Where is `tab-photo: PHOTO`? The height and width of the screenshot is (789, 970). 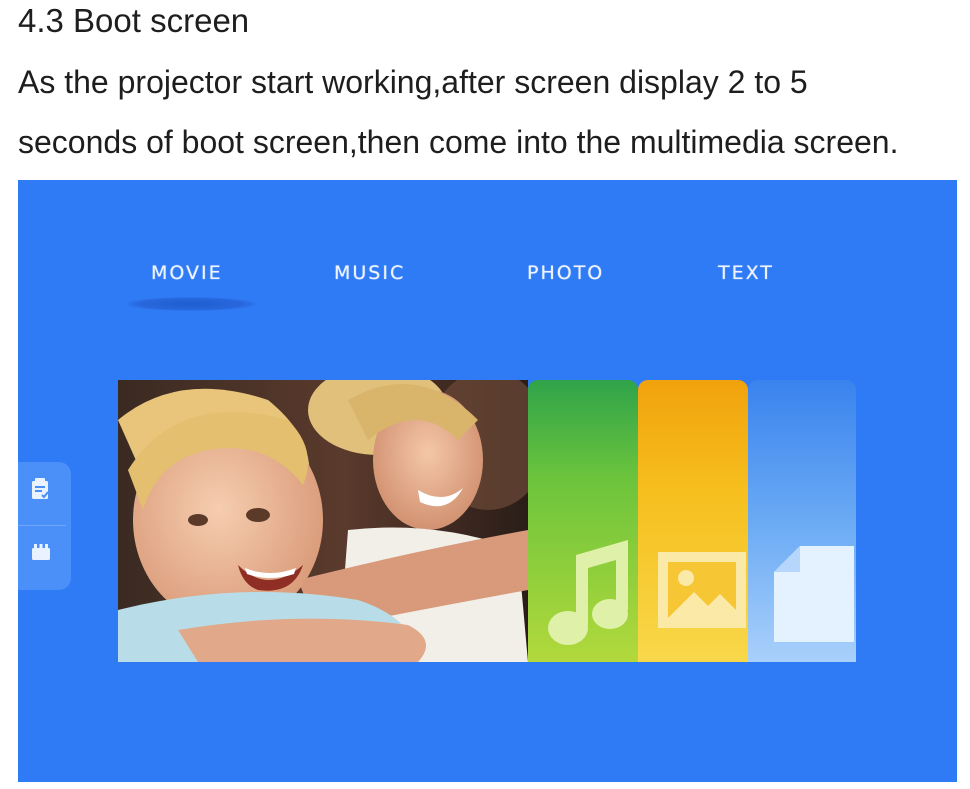 tab-photo: PHOTO is located at coordinates (565, 273).